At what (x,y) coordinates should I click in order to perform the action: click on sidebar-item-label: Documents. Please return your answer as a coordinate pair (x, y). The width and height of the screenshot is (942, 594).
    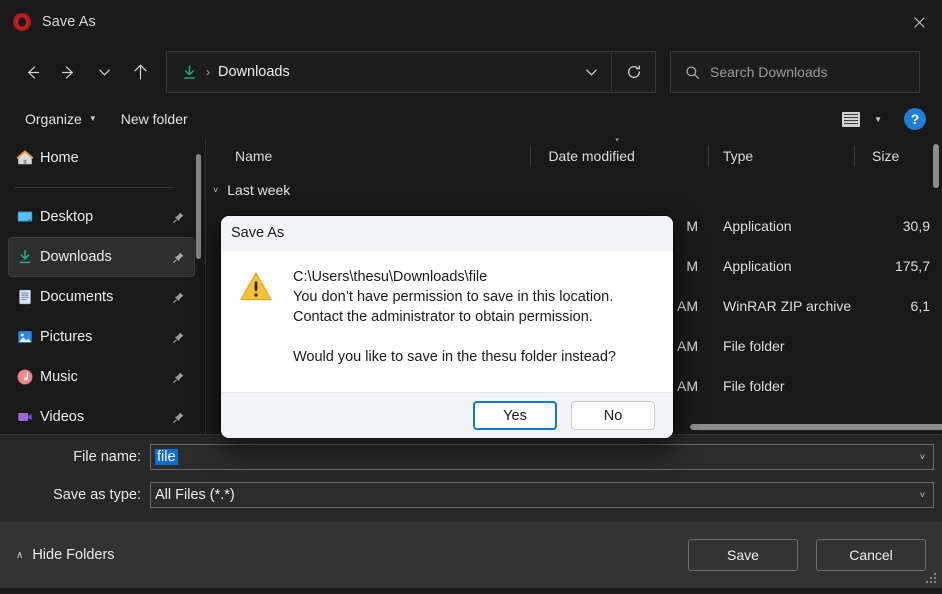
    Looking at the image, I should click on (77, 297).